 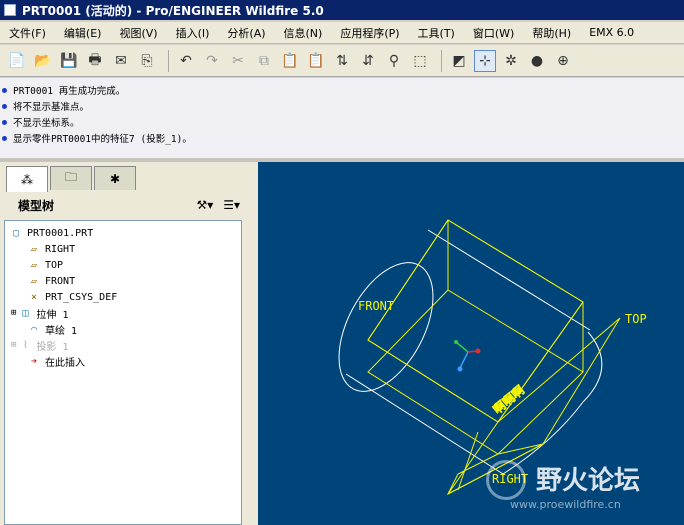 What do you see at coordinates (218, 205) in the screenshot?
I see `tree-header-tools: ⚒▾ ☰▾` at bounding box center [218, 205].